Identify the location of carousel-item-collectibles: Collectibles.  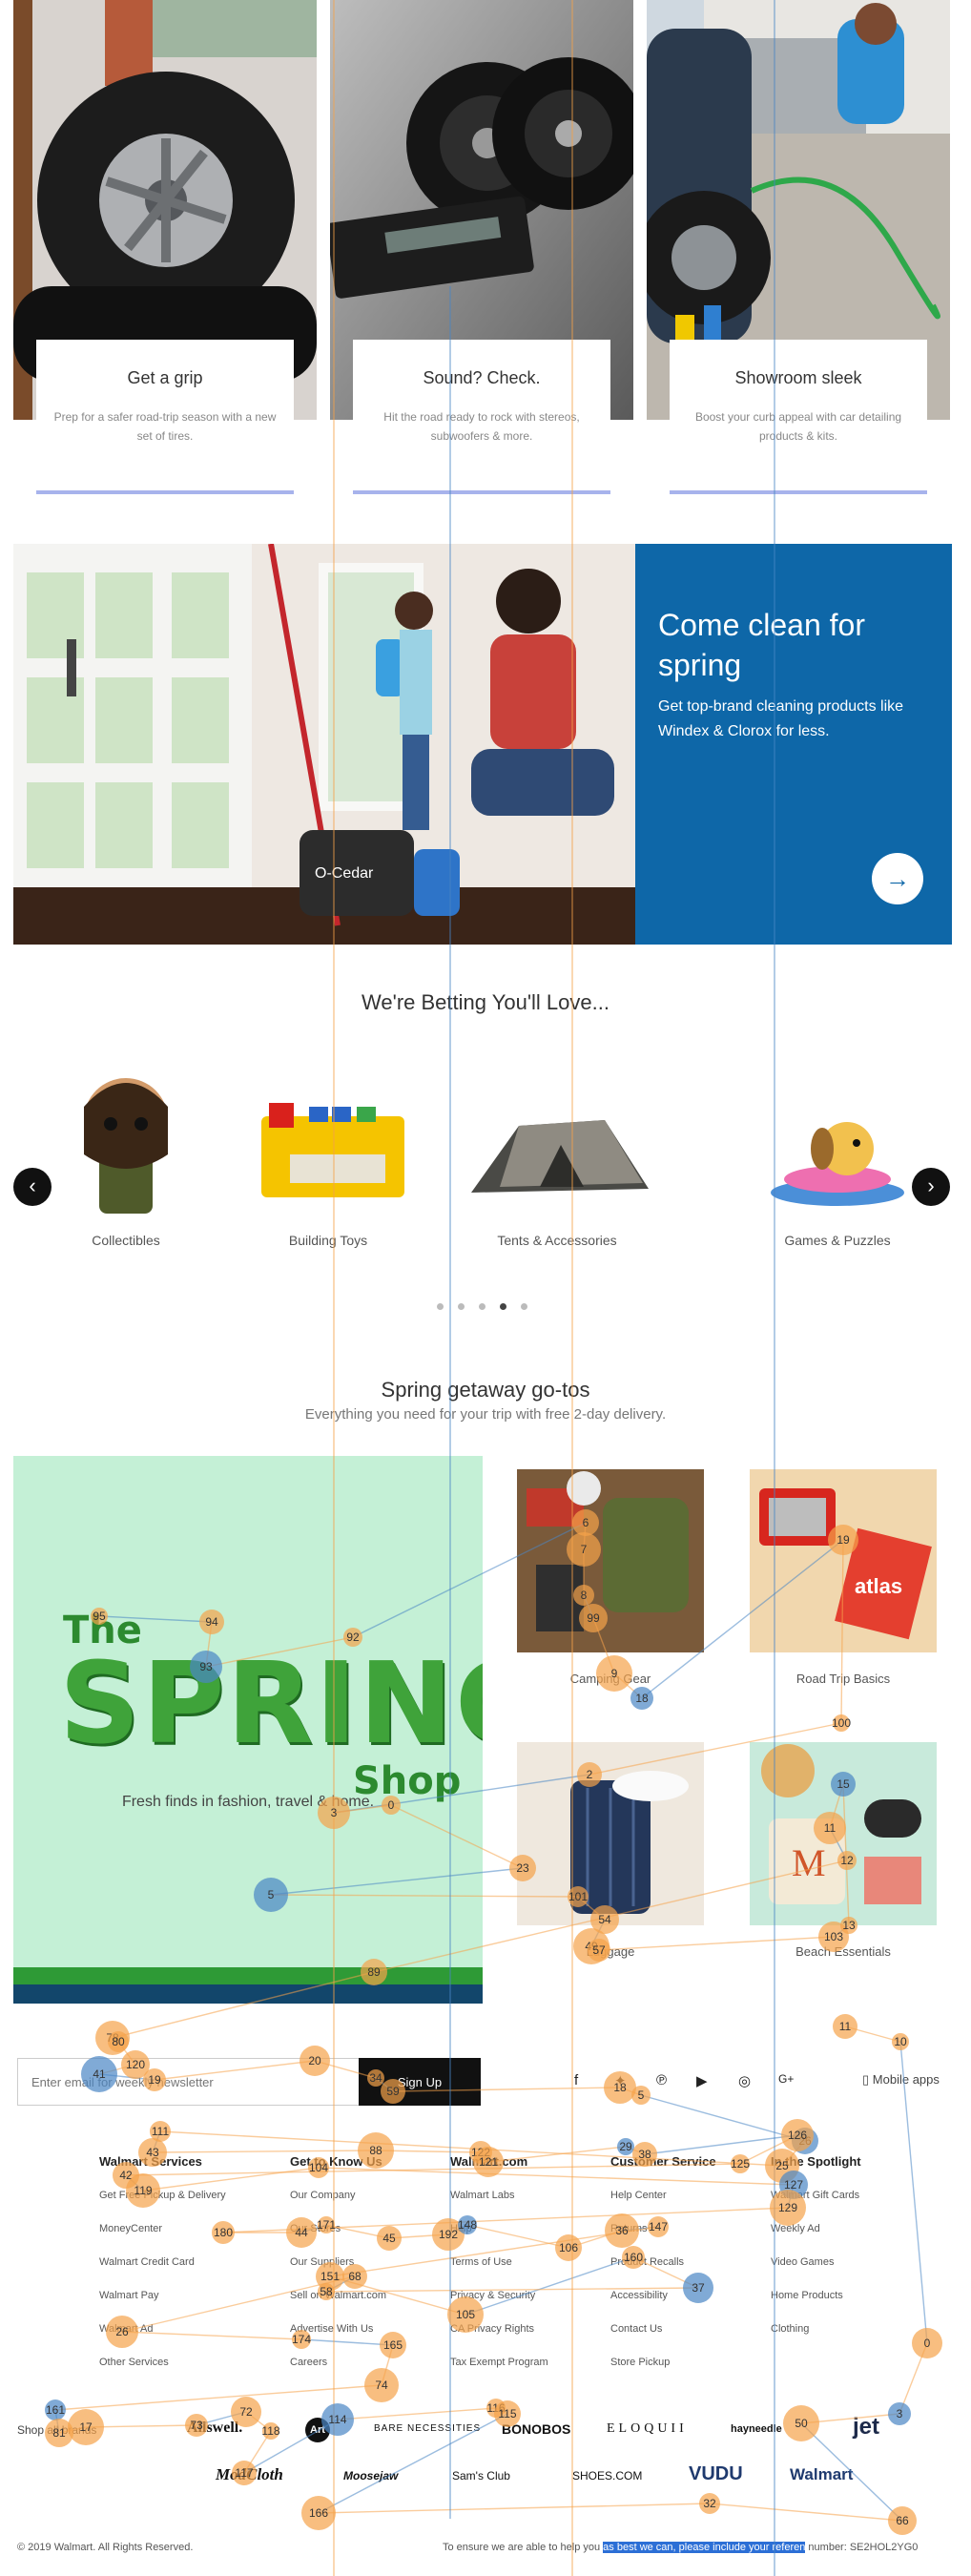
(126, 1173).